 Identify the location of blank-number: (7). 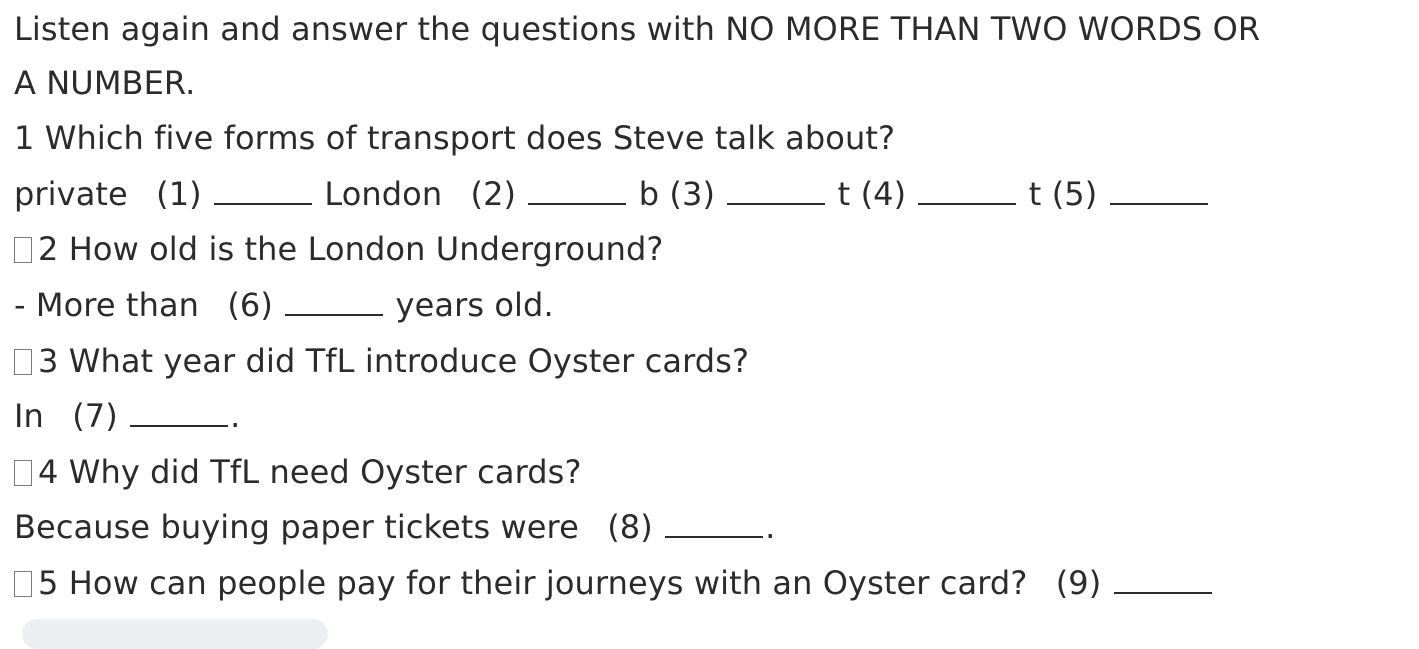
(95, 416).